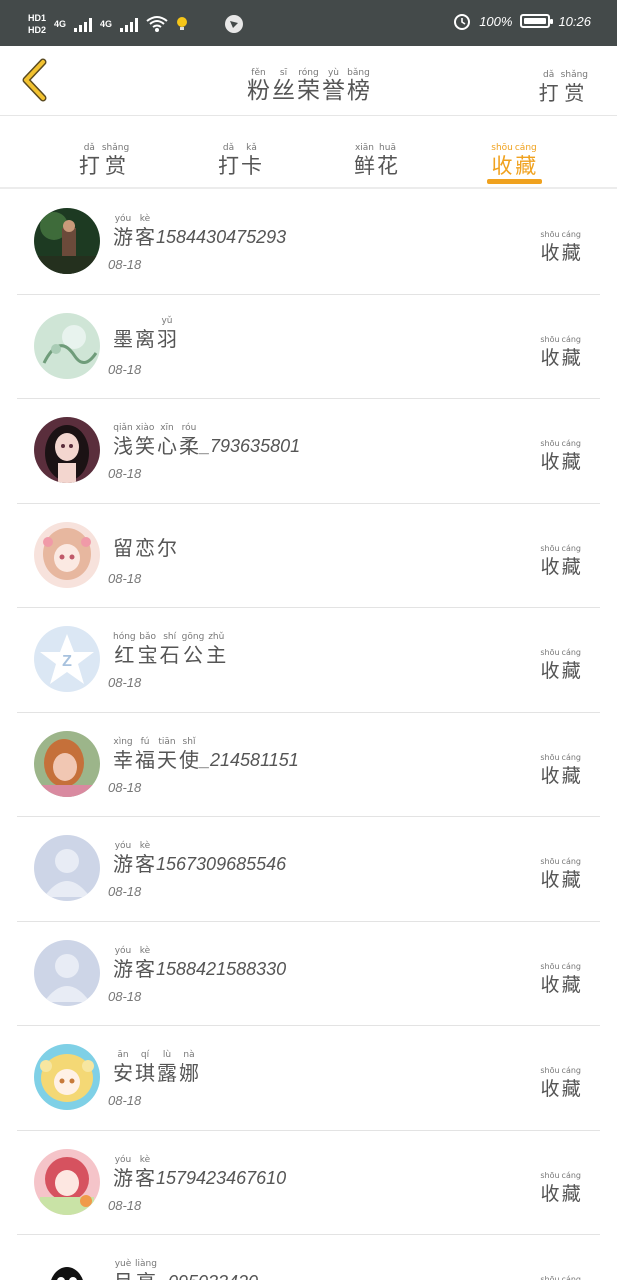 Image resolution: width=617 pixels, height=1280 pixels. I want to click on hanzi: 收, so click(550, 671).